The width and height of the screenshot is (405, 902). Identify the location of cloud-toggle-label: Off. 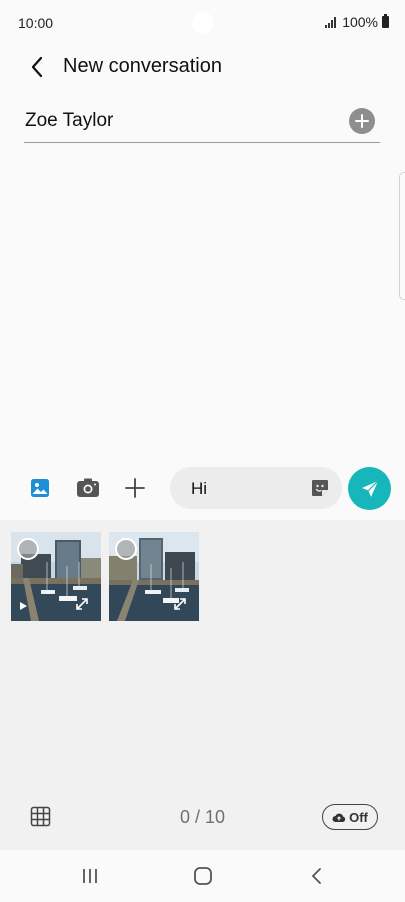
(358, 817).